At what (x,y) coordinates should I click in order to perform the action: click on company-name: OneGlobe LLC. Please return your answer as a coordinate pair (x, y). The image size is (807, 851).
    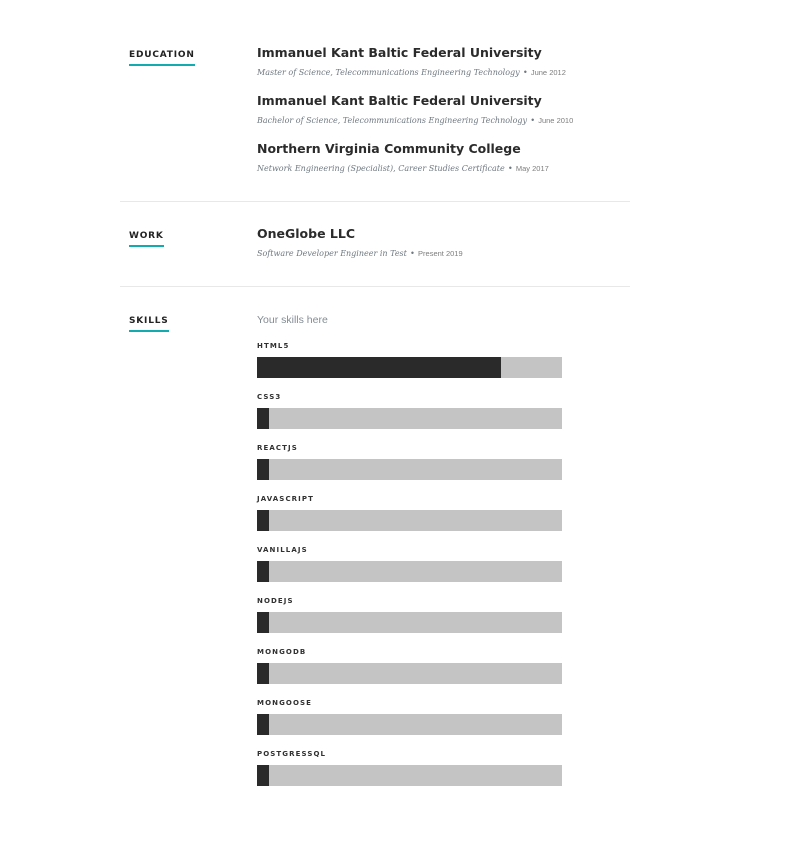
    Looking at the image, I should click on (306, 233).